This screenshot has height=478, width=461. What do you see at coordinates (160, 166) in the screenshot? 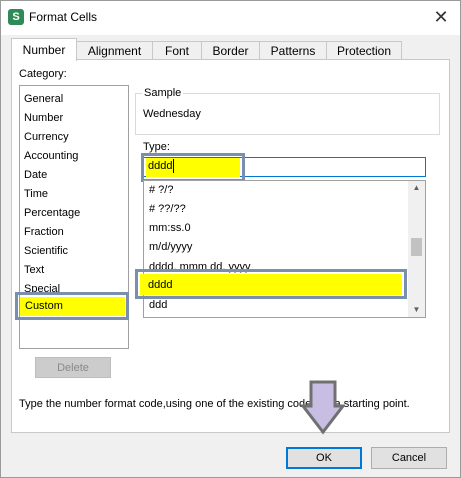
I see `type-input-value: dddd` at bounding box center [160, 166].